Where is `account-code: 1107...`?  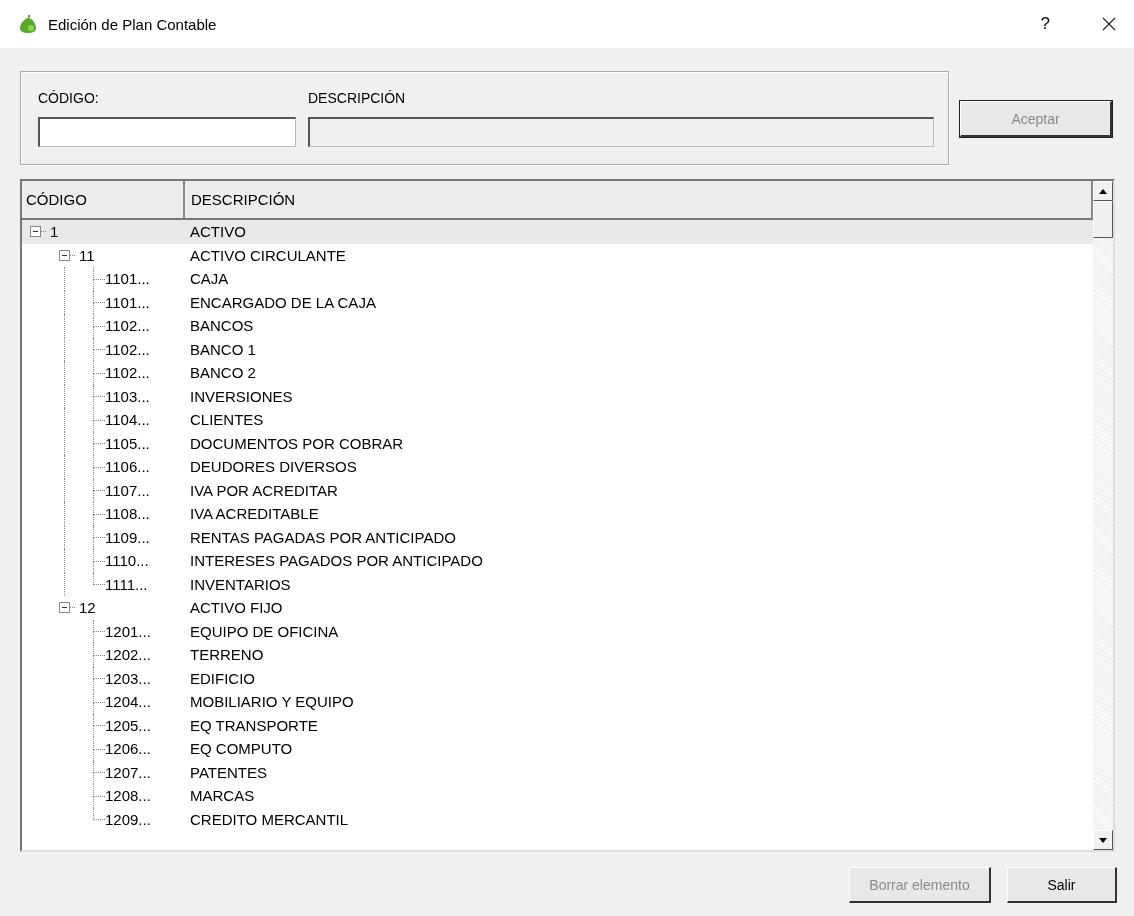 account-code: 1107... is located at coordinates (127, 490).